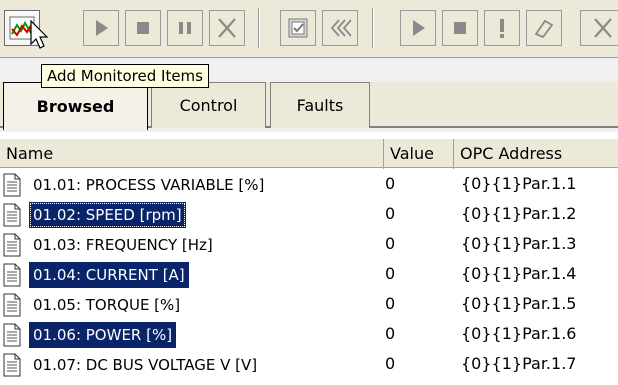 This screenshot has width=618, height=385. I want to click on exclamation-icon, so click(502, 28).